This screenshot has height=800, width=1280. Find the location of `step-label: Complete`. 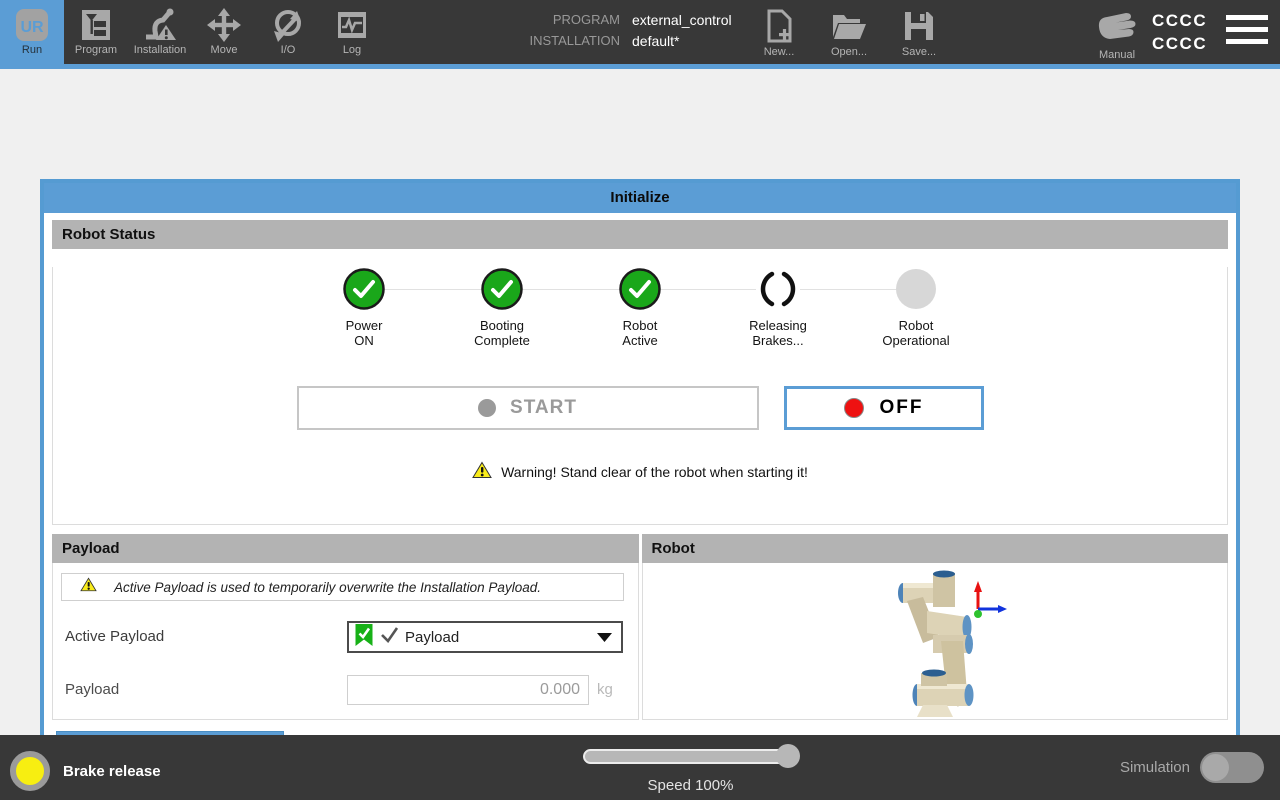

step-label: Complete is located at coordinates (502, 340).